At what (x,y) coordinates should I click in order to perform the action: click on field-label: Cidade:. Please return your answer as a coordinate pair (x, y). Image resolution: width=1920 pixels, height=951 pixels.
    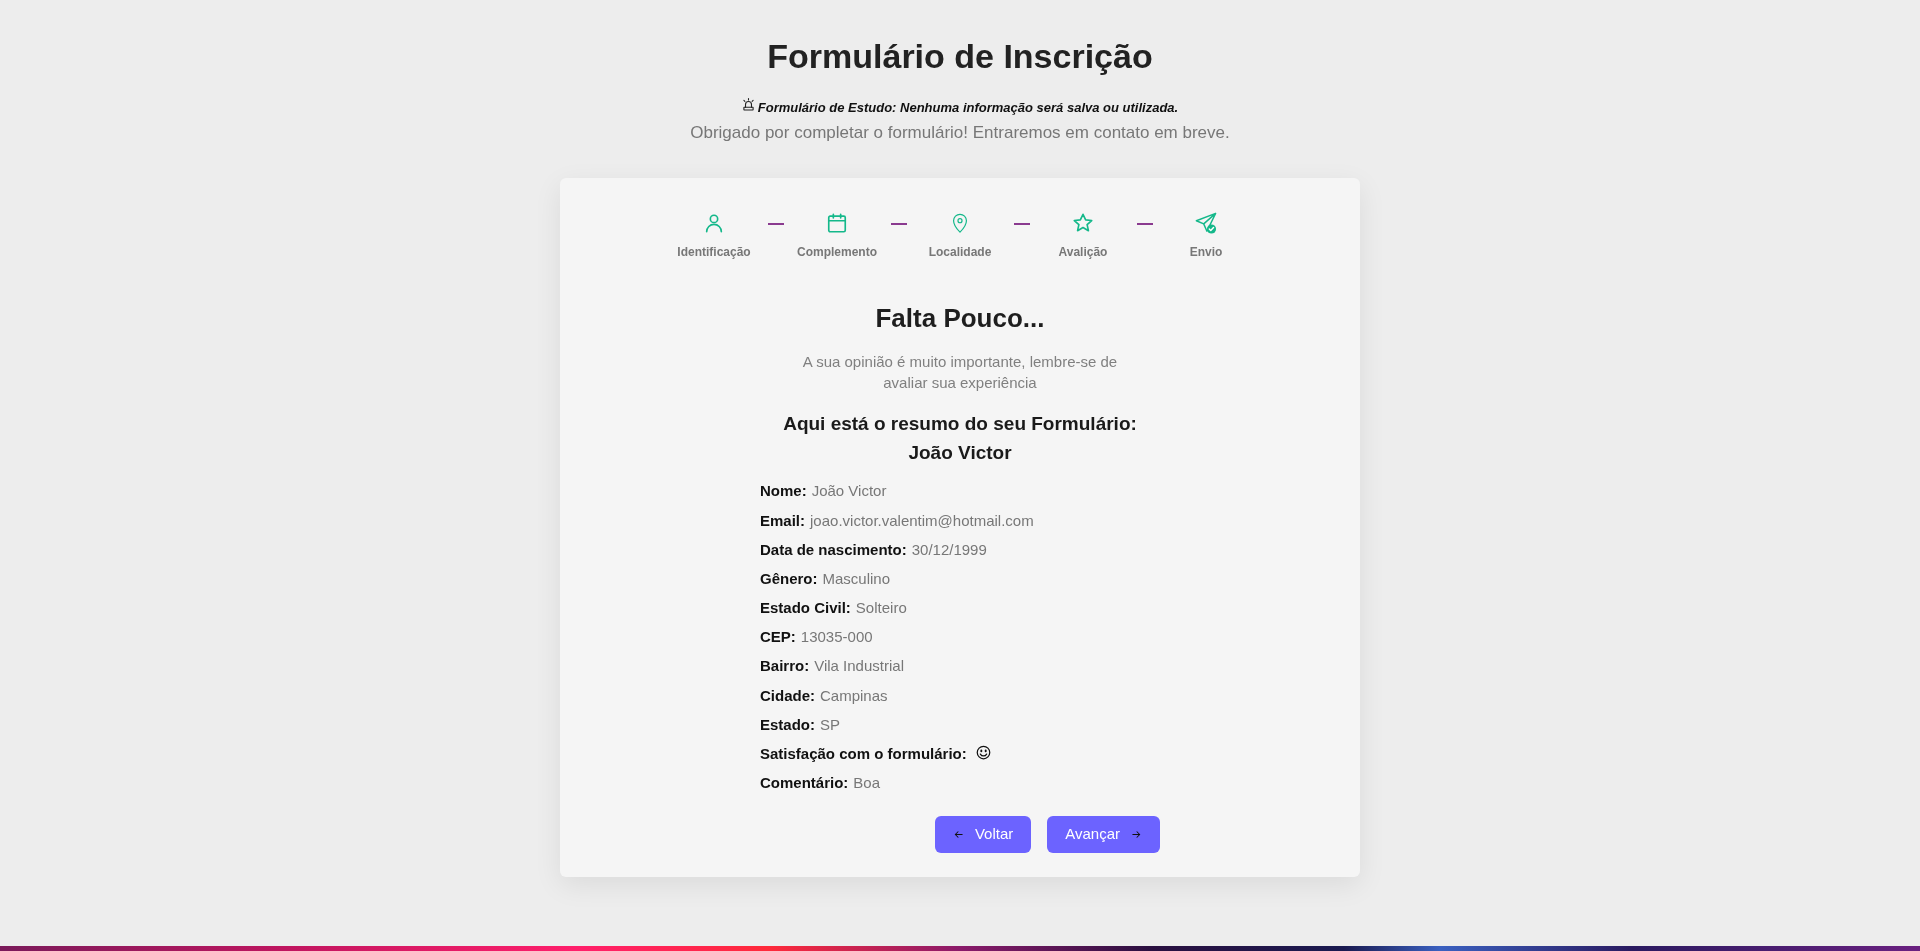
    Looking at the image, I should click on (787, 695).